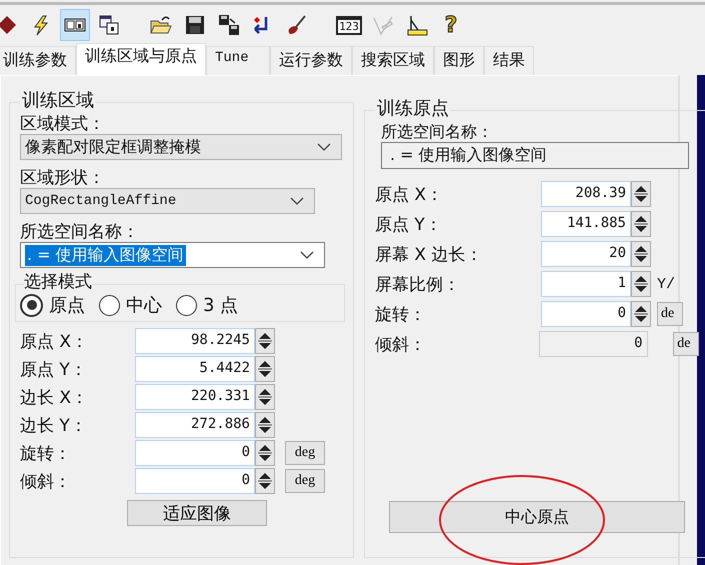 Image resolution: width=705 pixels, height=565 pixels. Describe the element at coordinates (172, 255) in the screenshot. I see `space-name-dropdown: . = 使用输入图像空间` at that location.